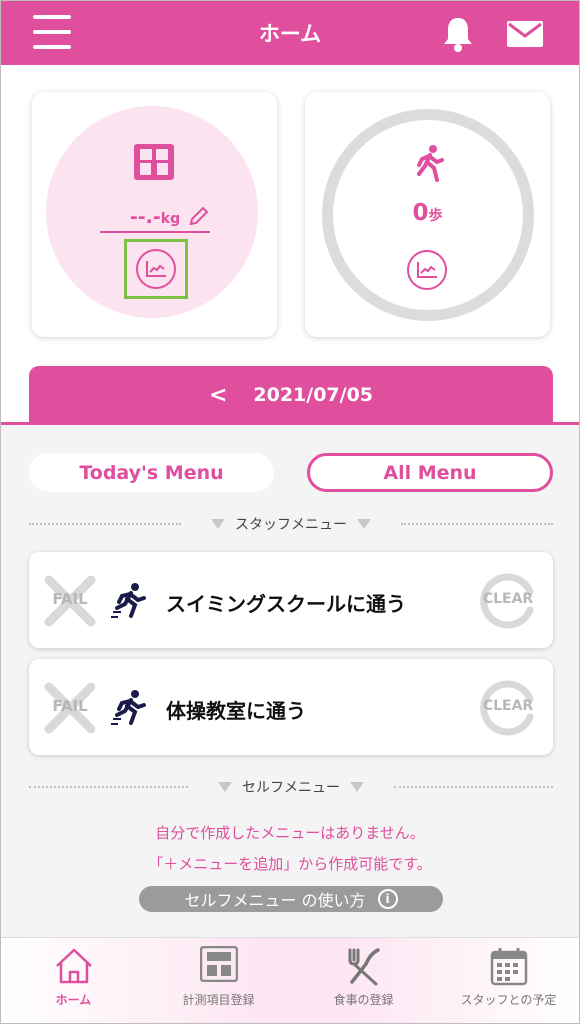 Image resolution: width=580 pixels, height=1024 pixels. Describe the element at coordinates (508, 1000) in the screenshot. I see `nav-staff-schedule-label: スタッフとの予定` at that location.